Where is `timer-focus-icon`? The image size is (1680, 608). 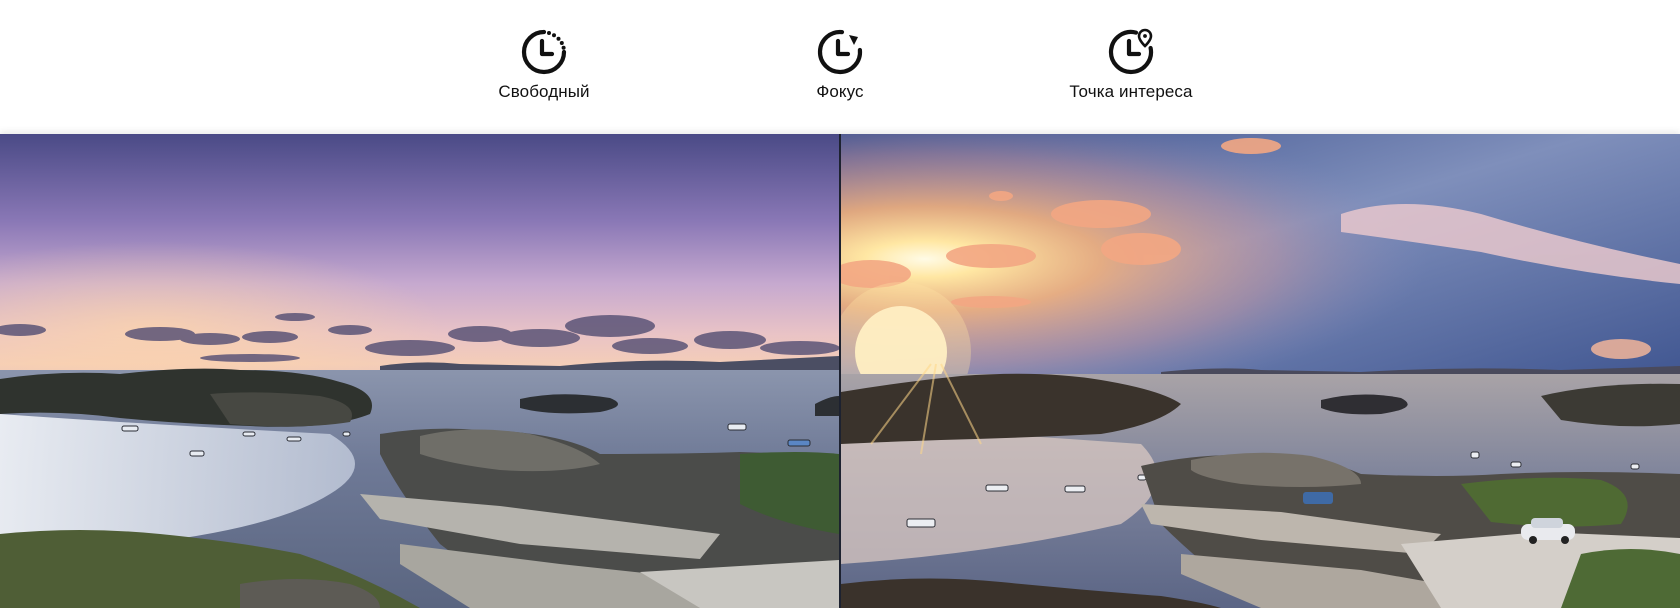 timer-focus-icon is located at coordinates (840, 52).